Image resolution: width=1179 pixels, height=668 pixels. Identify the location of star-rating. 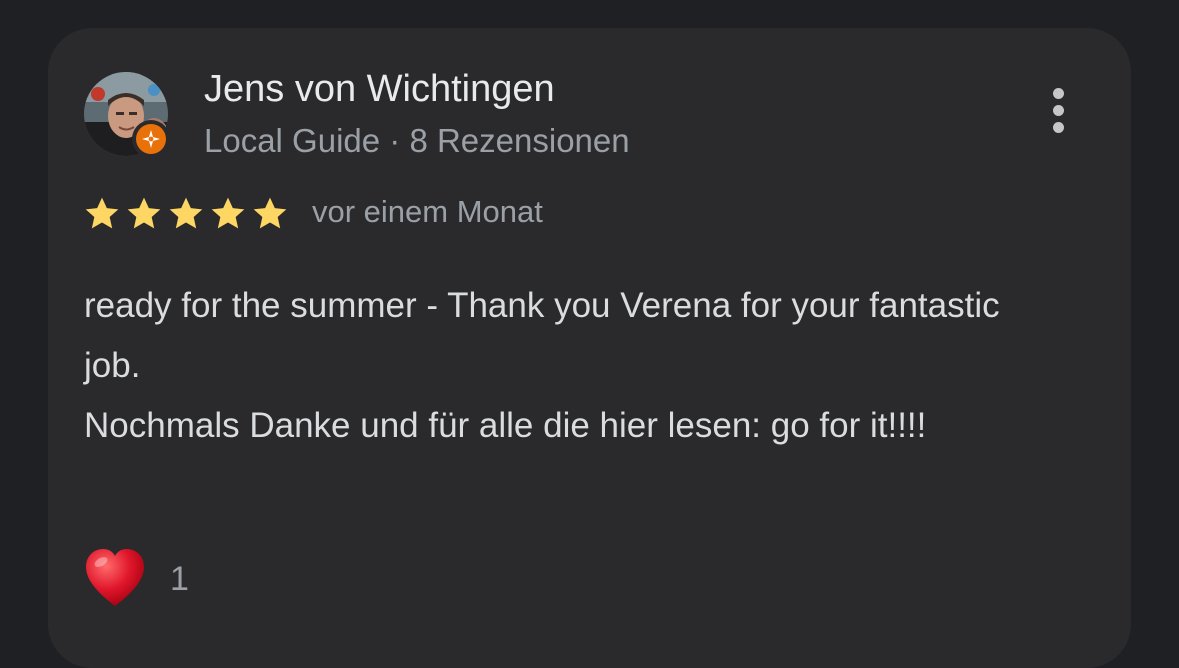
(186, 214).